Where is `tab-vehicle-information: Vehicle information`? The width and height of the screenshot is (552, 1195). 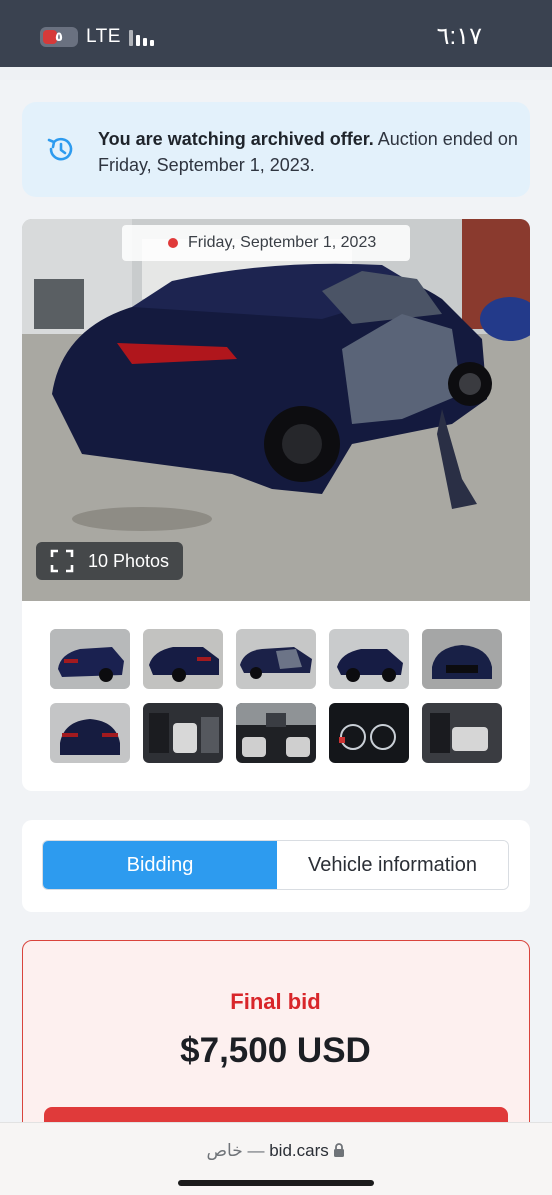
tab-vehicle-information: Vehicle information is located at coordinates (392, 865).